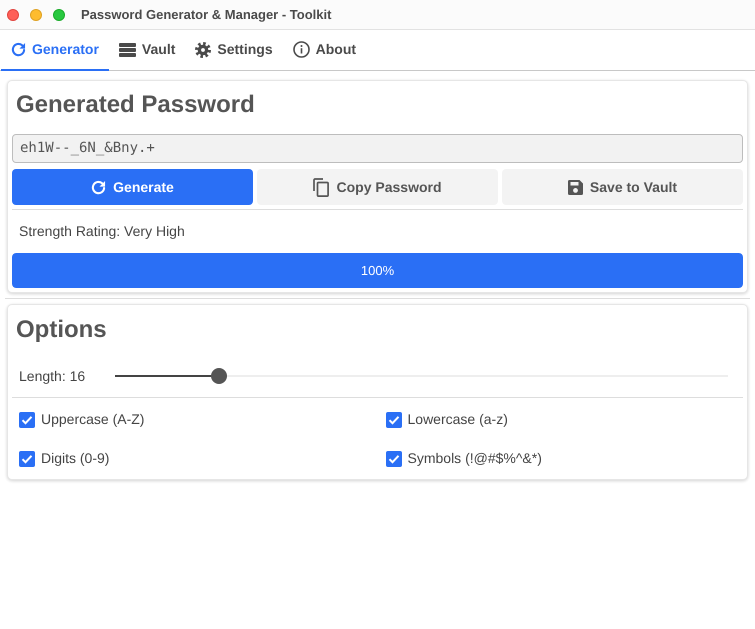  Describe the element at coordinates (92, 419) in the screenshot. I see `checkbox-label: Uppercase (A-Z)` at that location.